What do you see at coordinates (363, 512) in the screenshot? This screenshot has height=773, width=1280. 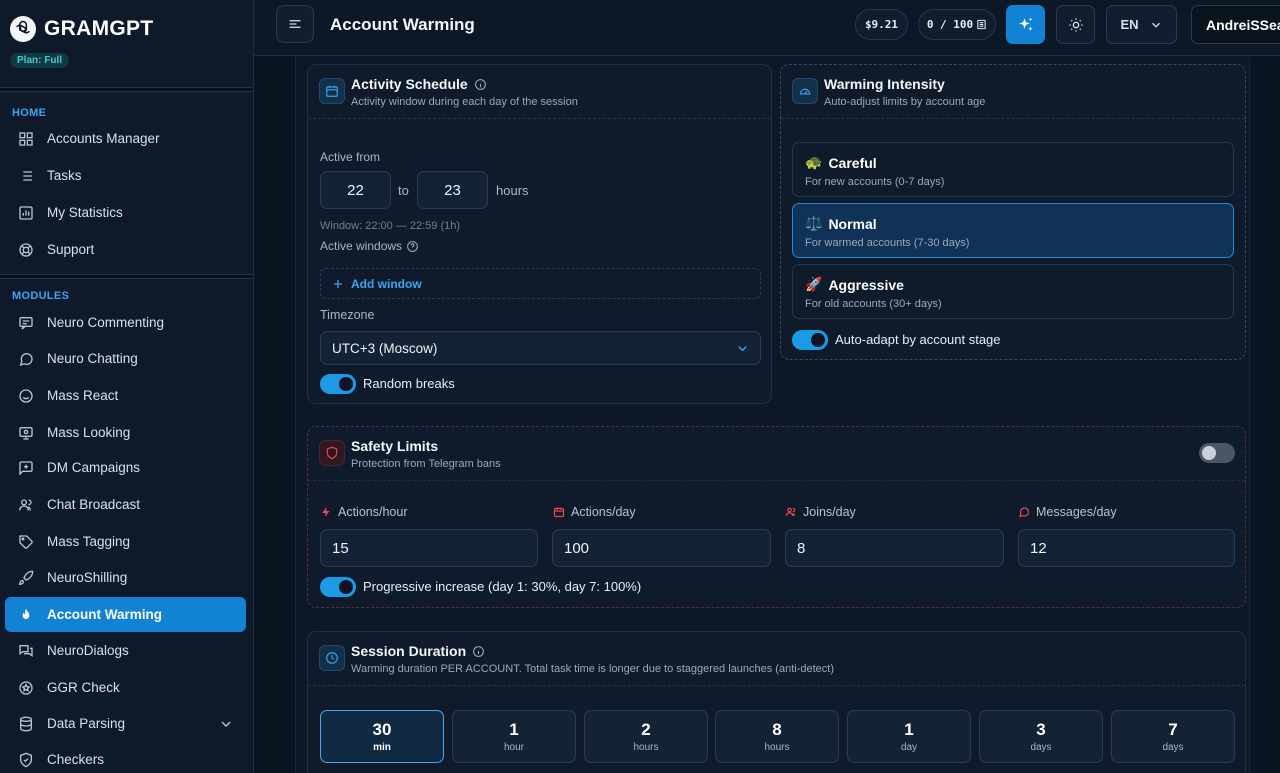 I see `actions-per-hour-label: Actions/hour` at bounding box center [363, 512].